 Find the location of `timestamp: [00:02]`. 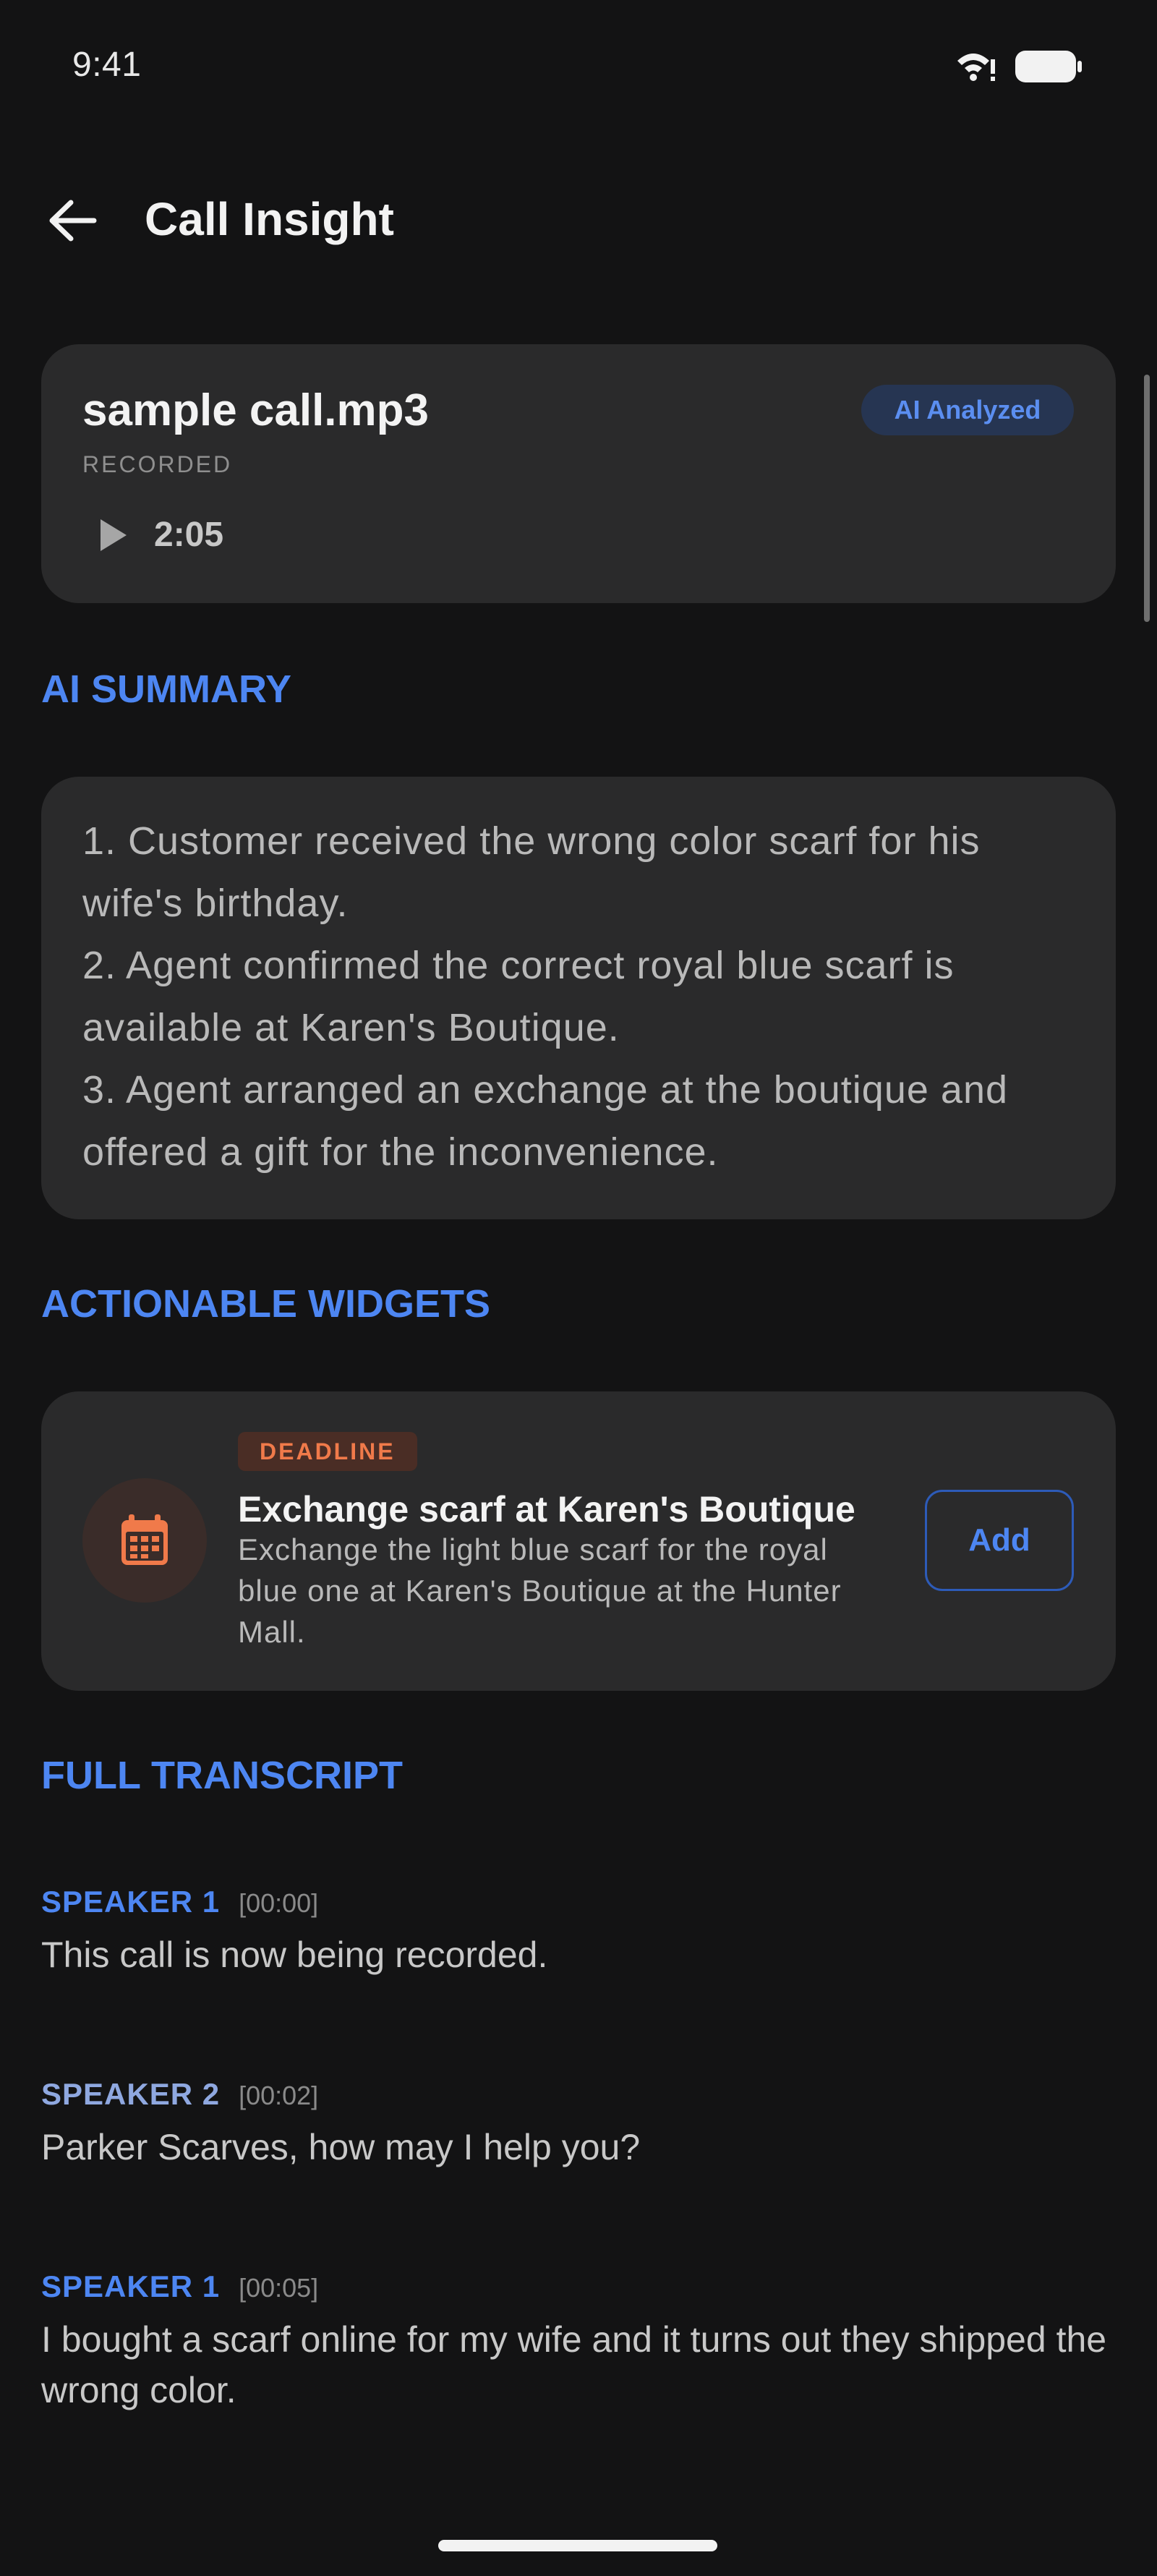

timestamp: [00:02] is located at coordinates (279, 2095).